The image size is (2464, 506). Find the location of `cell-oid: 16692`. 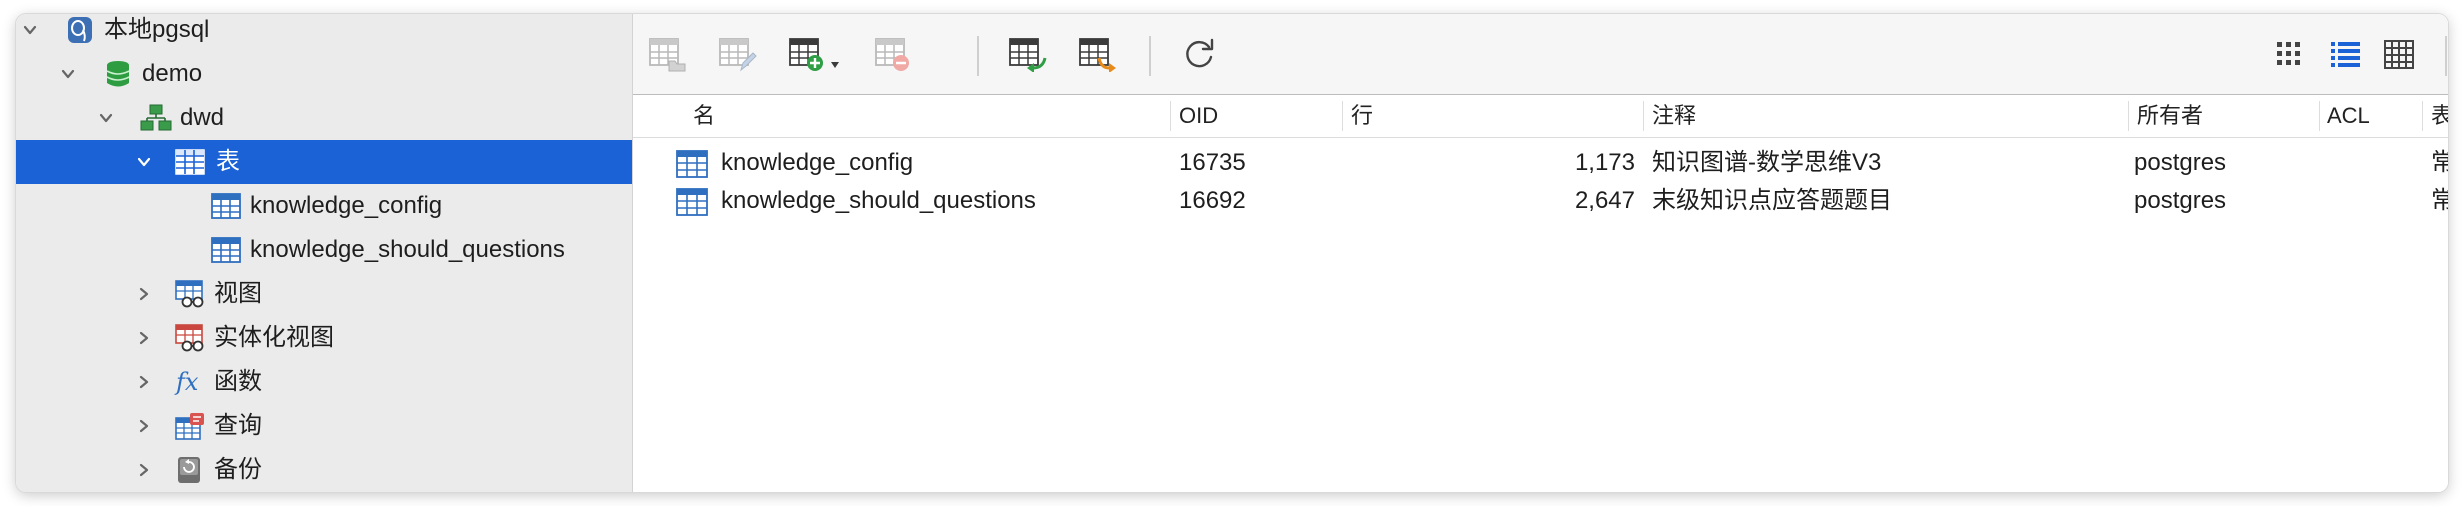

cell-oid: 16692 is located at coordinates (1212, 200).